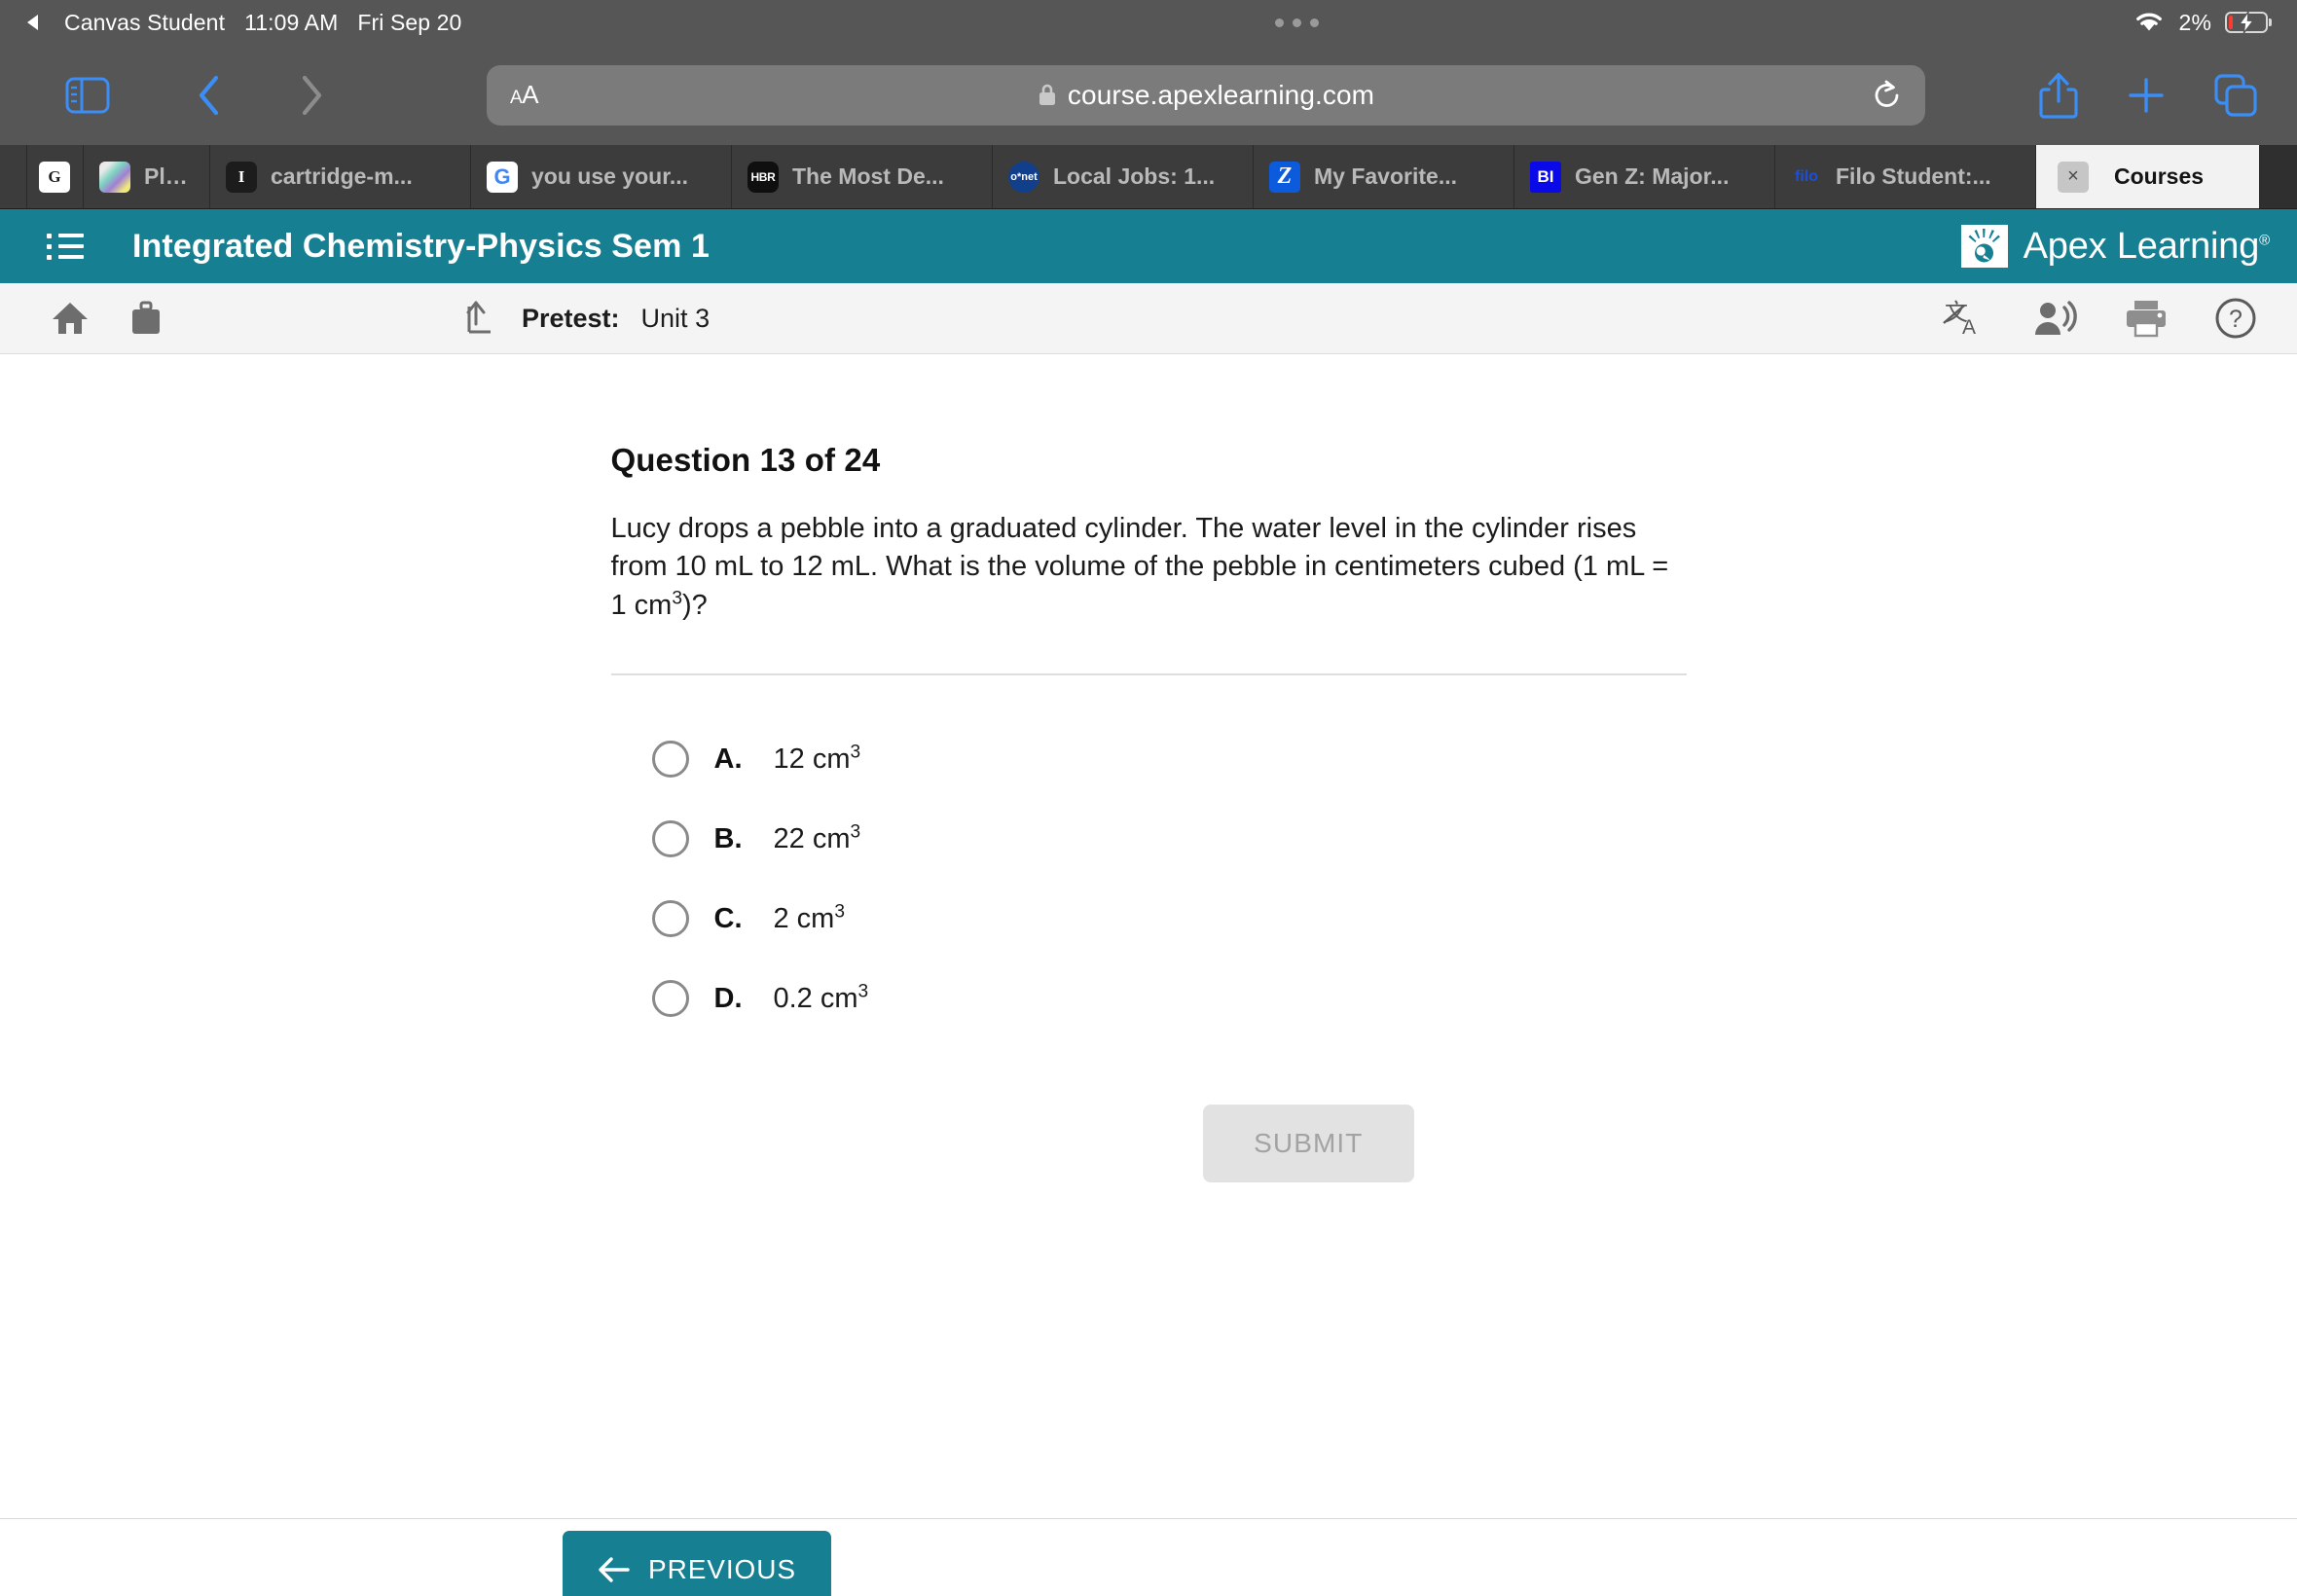  What do you see at coordinates (728, 838) in the screenshot?
I see `option-letter: B.` at bounding box center [728, 838].